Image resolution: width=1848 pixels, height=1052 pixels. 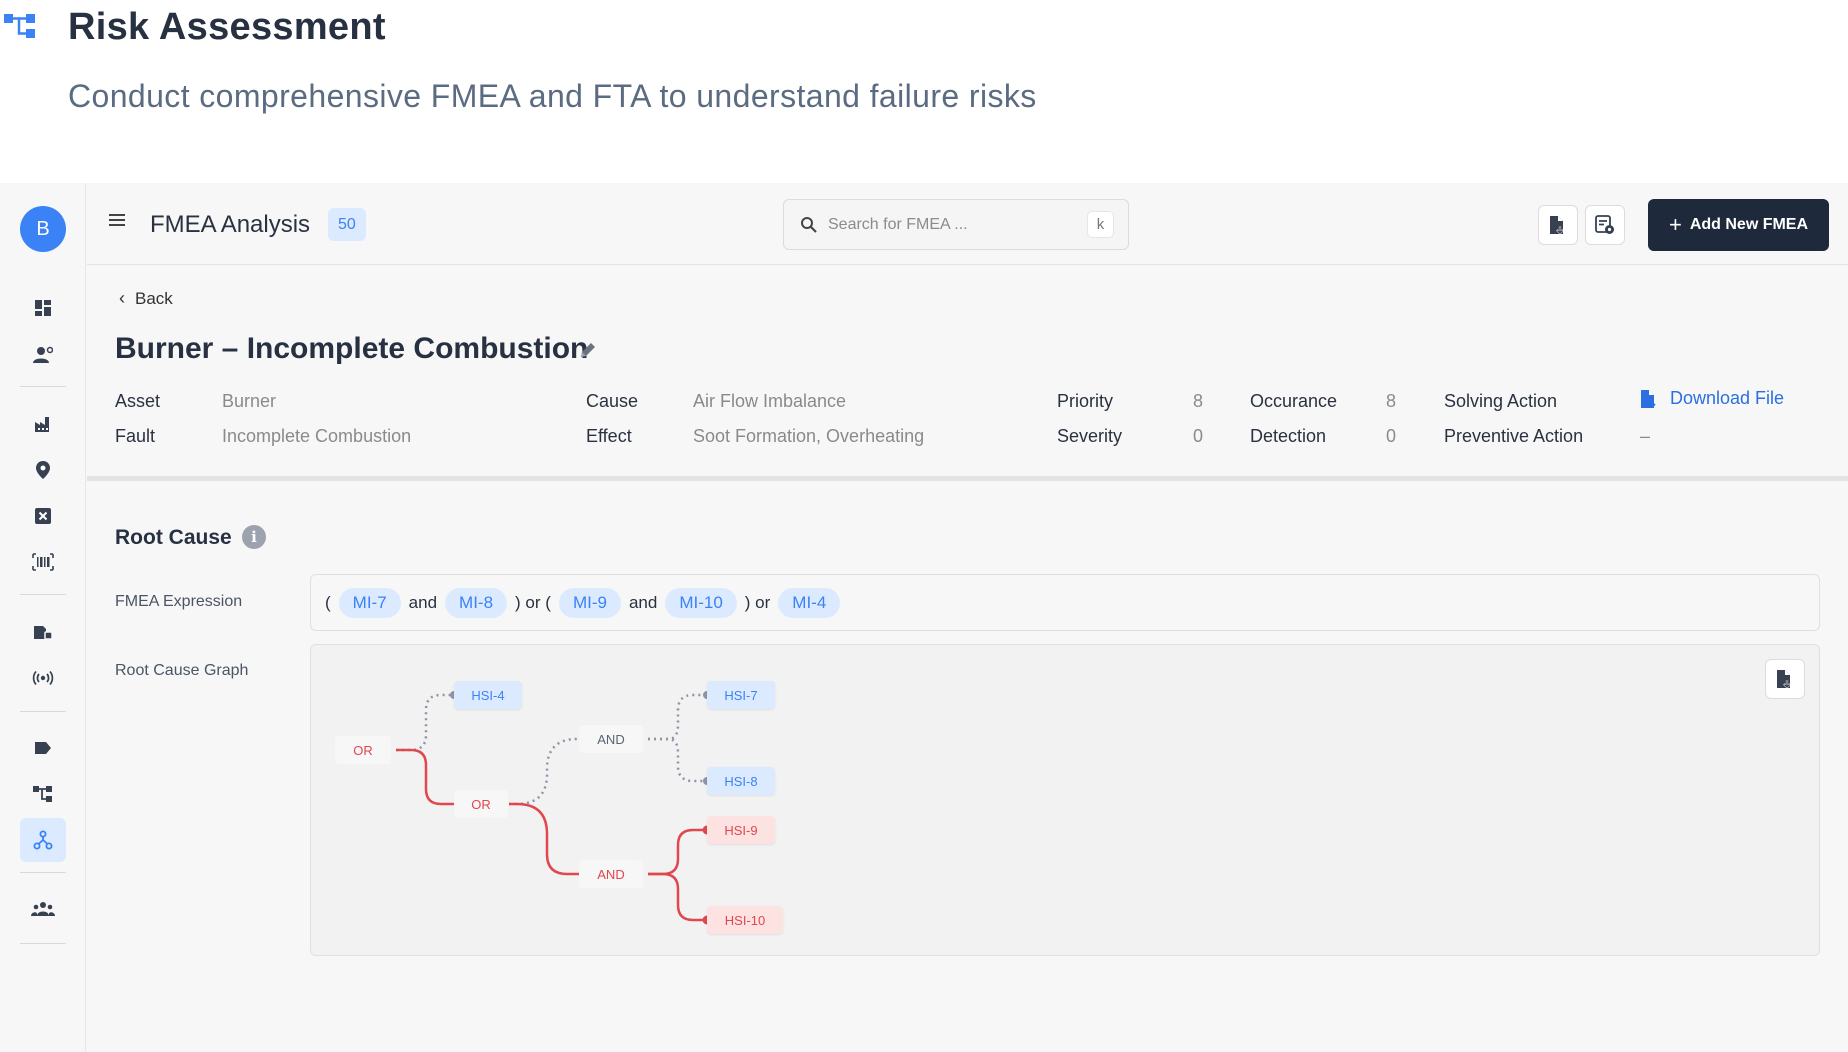 What do you see at coordinates (1645, 436) in the screenshot?
I see `preventive-action-value: –` at bounding box center [1645, 436].